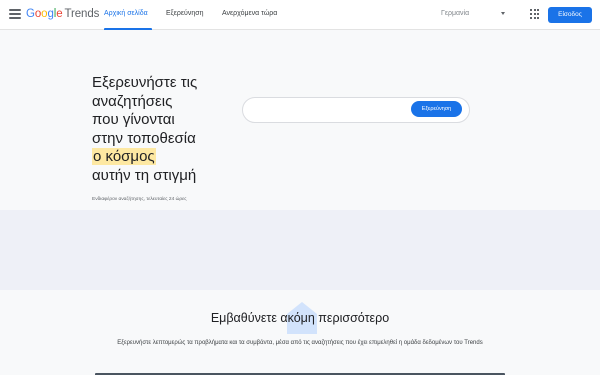 The width and height of the screenshot is (600, 375). I want to click on hero-title-line: αναζητήσεις, so click(132, 101).